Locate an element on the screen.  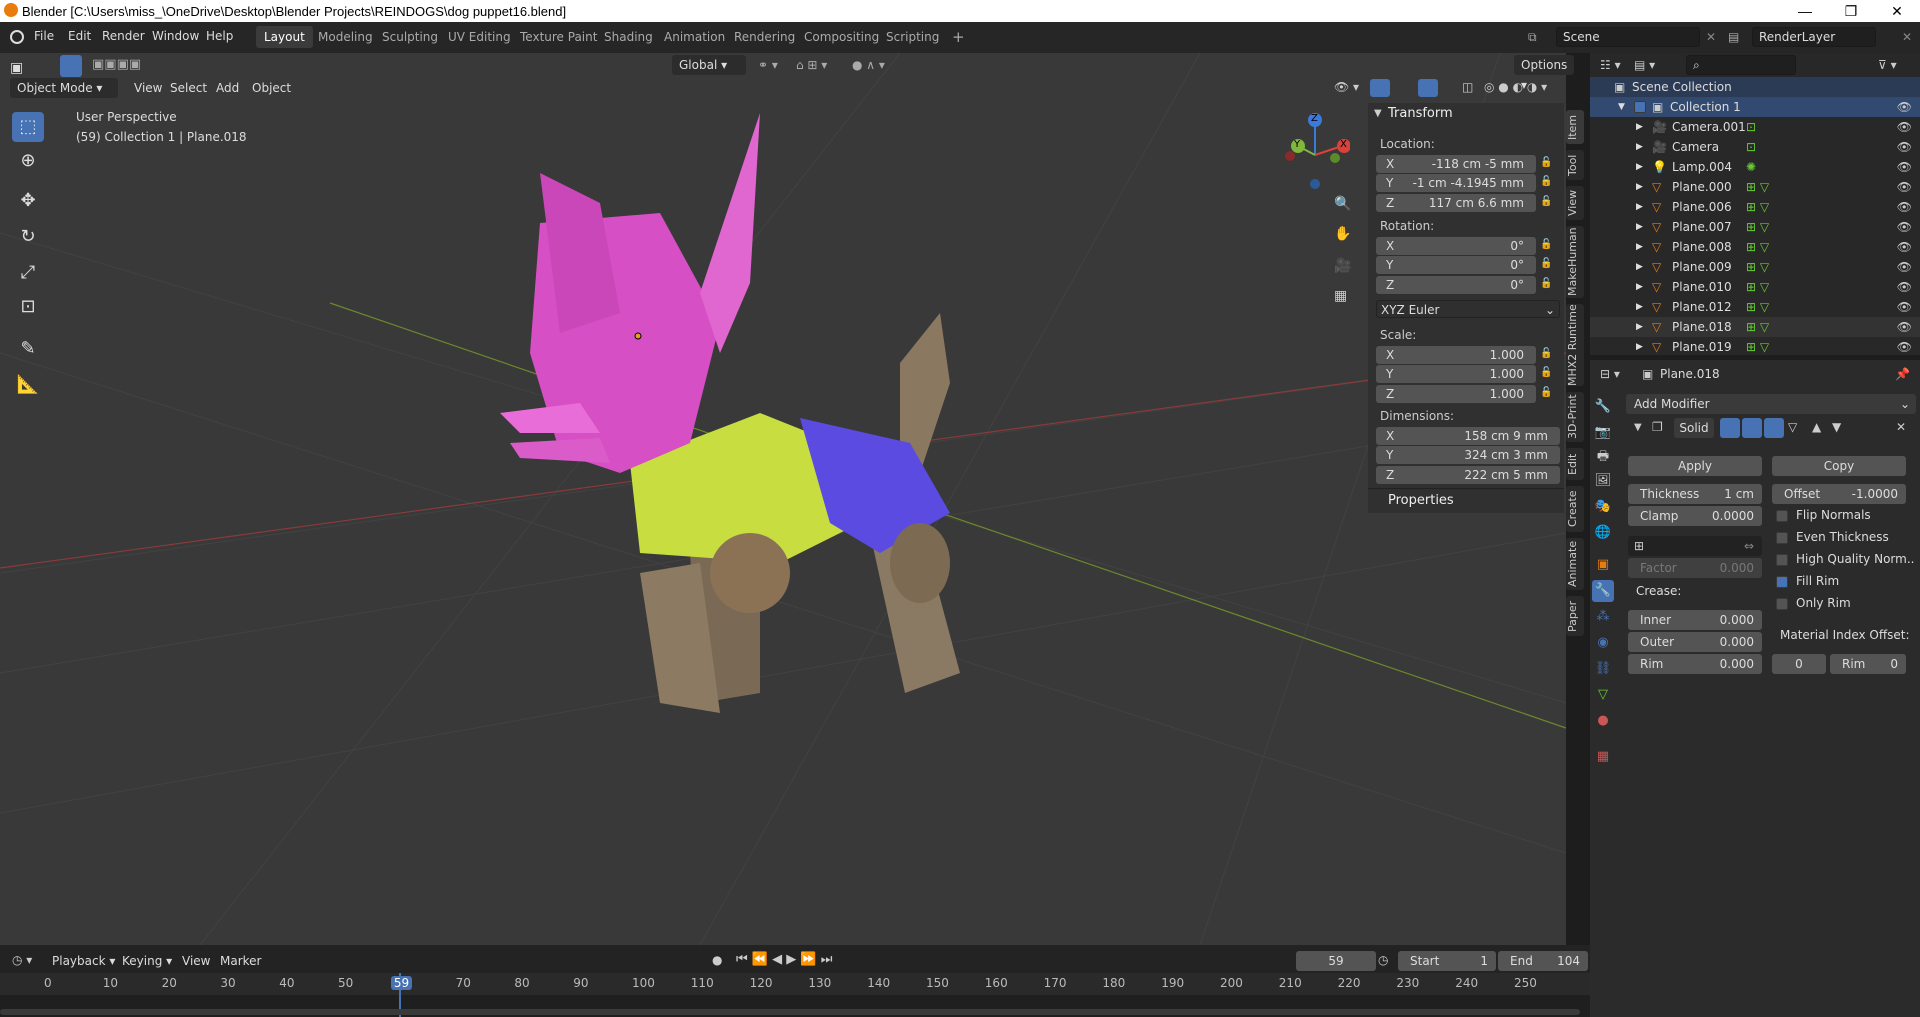
clamp-field: Clamp 0.0000 is located at coordinates (1695, 516).